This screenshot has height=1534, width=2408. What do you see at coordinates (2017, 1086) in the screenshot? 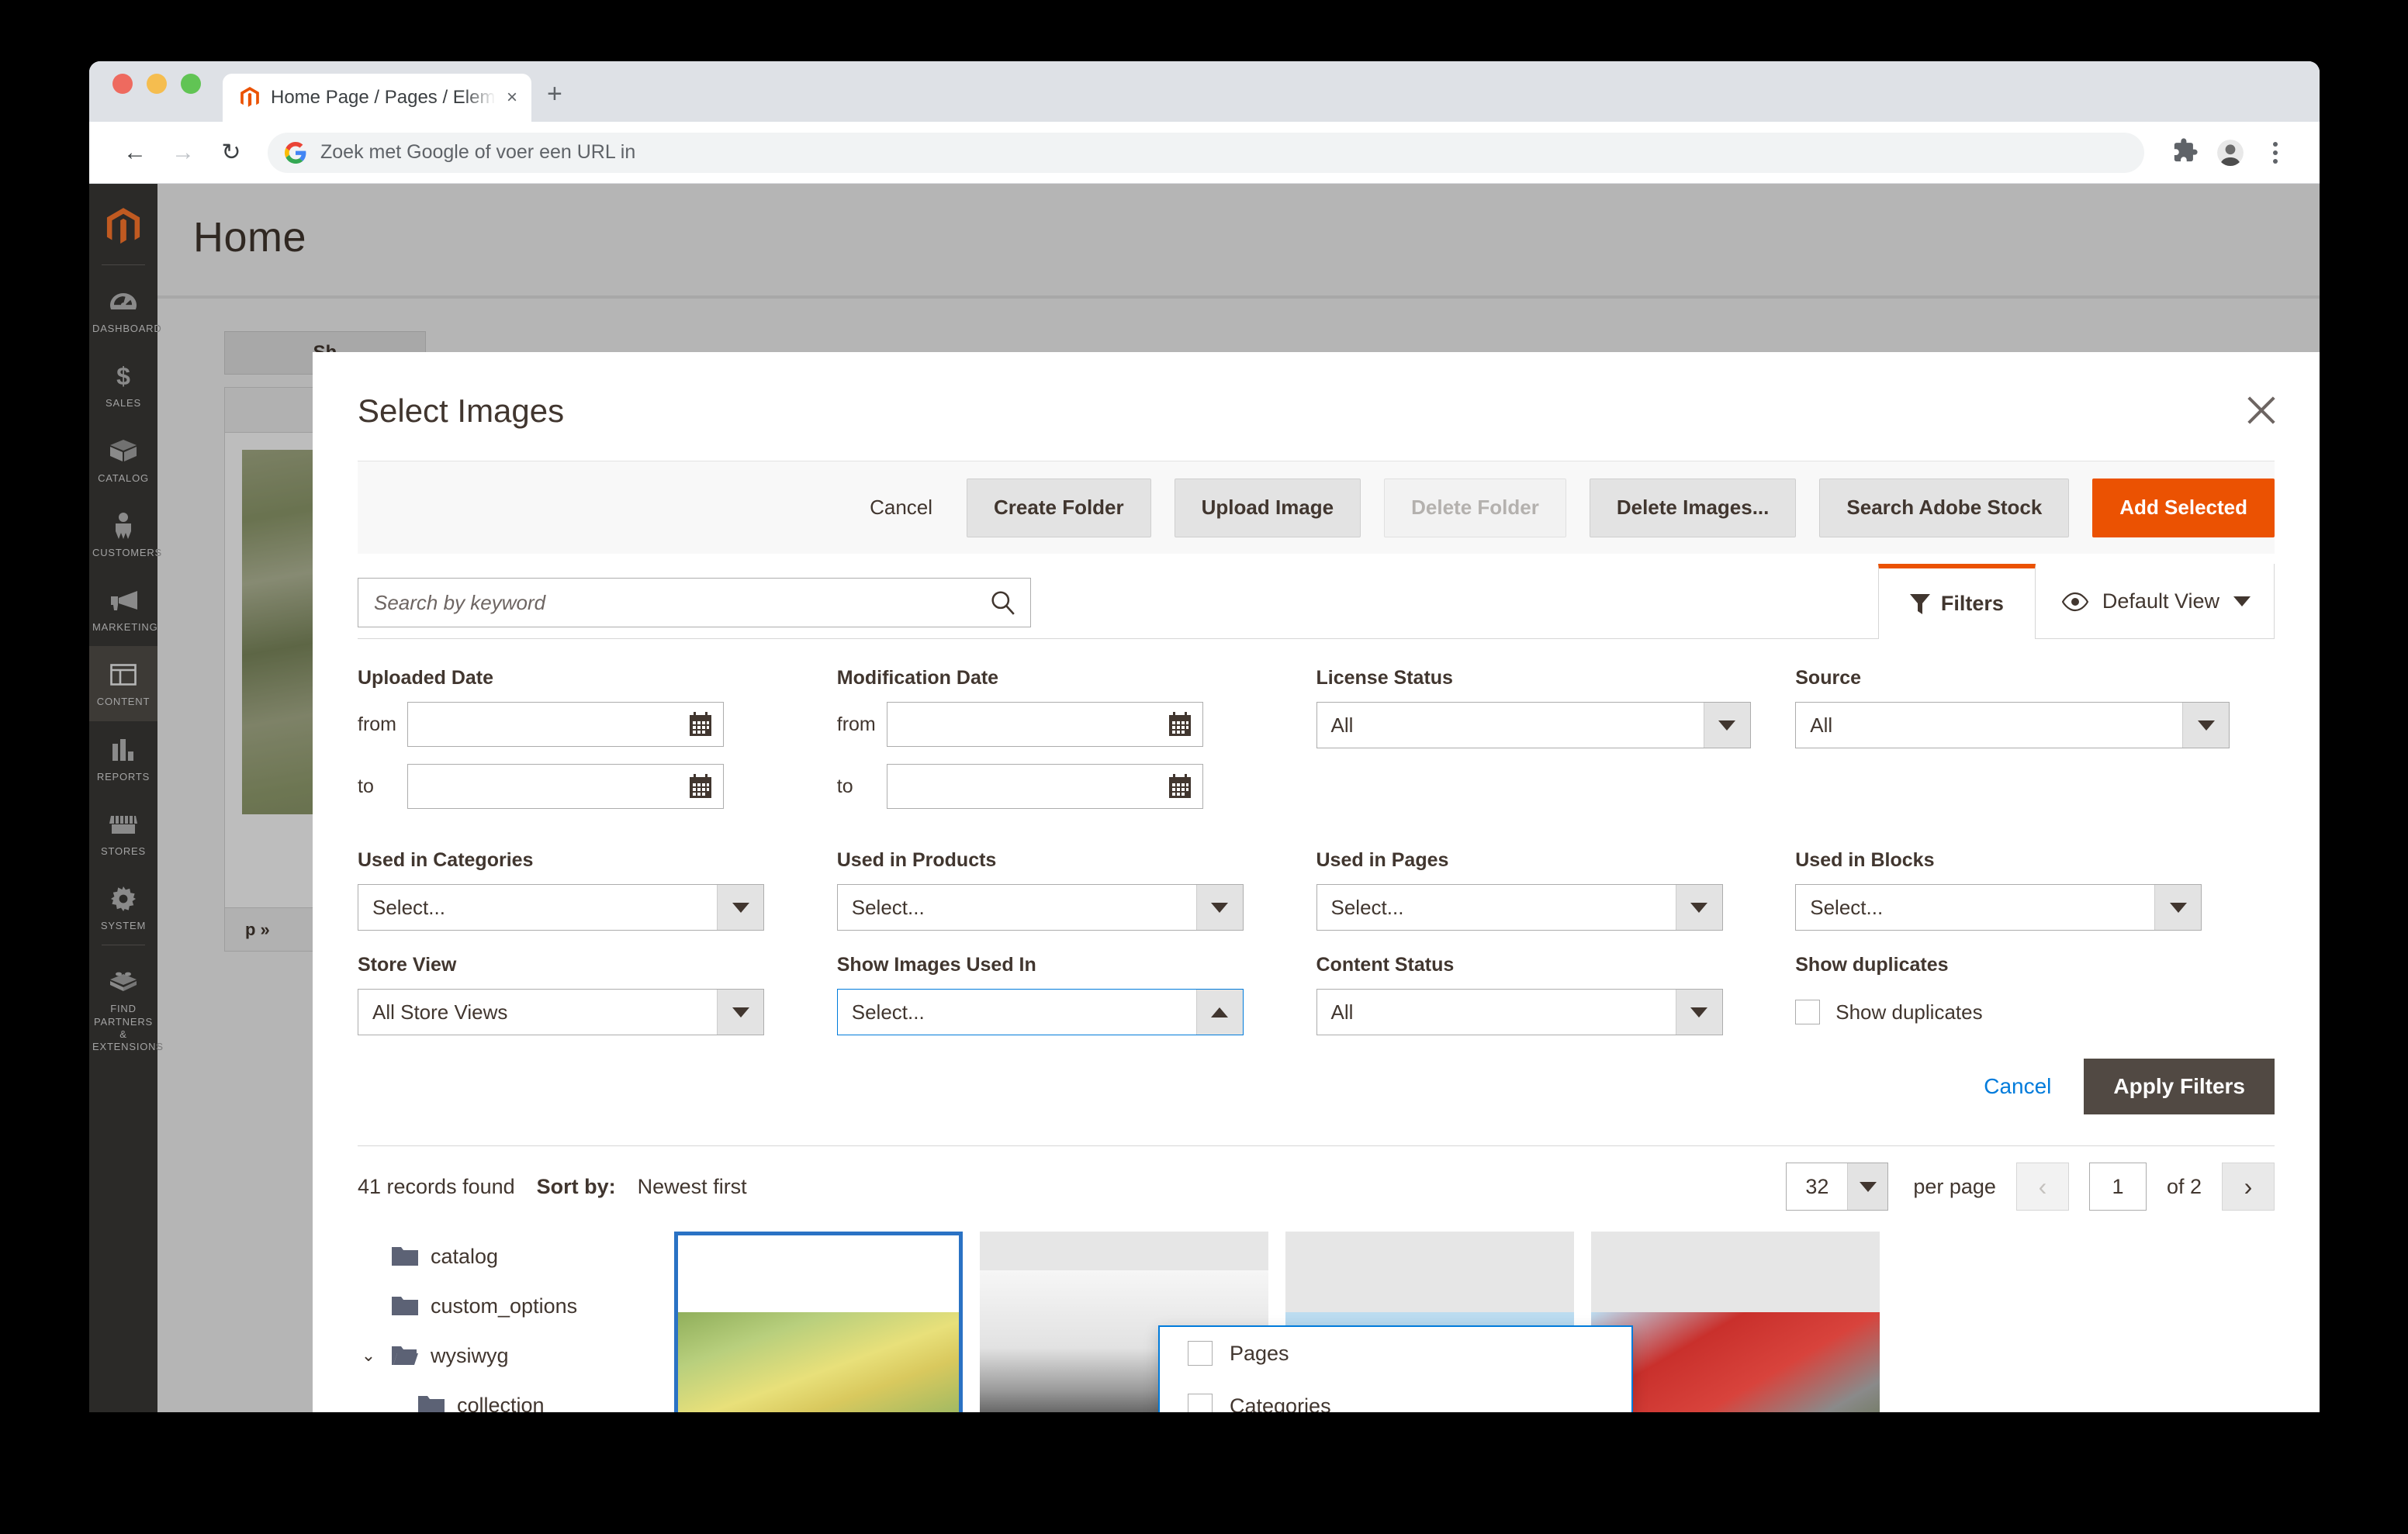
I see `filters-cancel-link: Cancel` at bounding box center [2017, 1086].